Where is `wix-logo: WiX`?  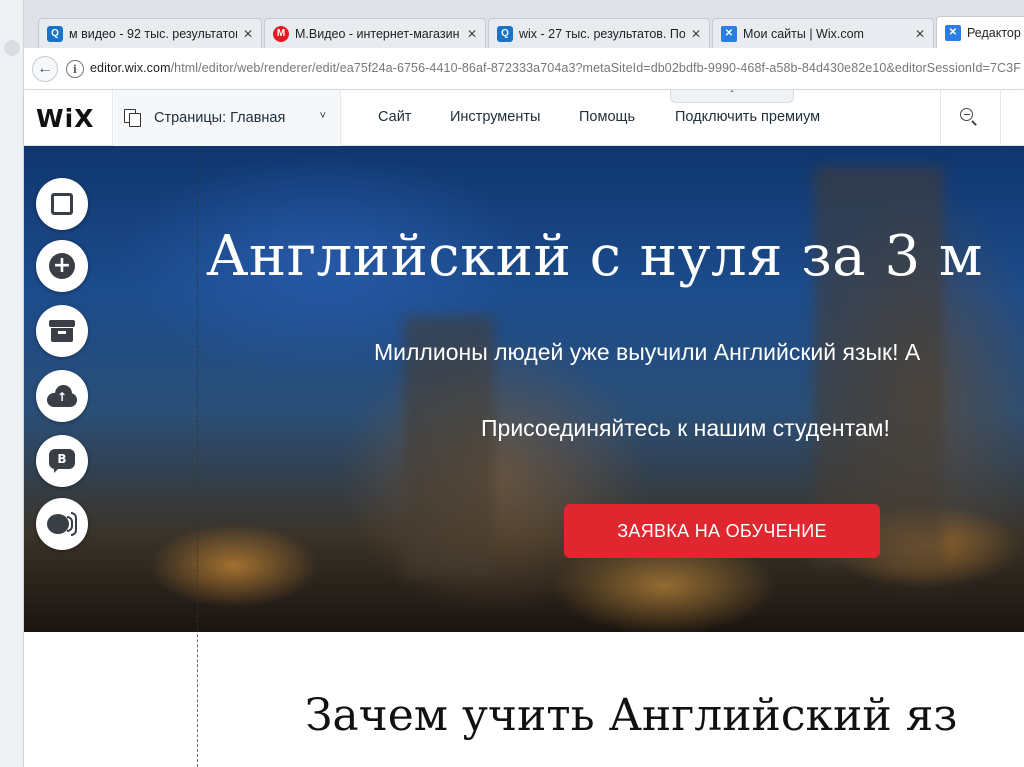 wix-logo: WiX is located at coordinates (65, 118).